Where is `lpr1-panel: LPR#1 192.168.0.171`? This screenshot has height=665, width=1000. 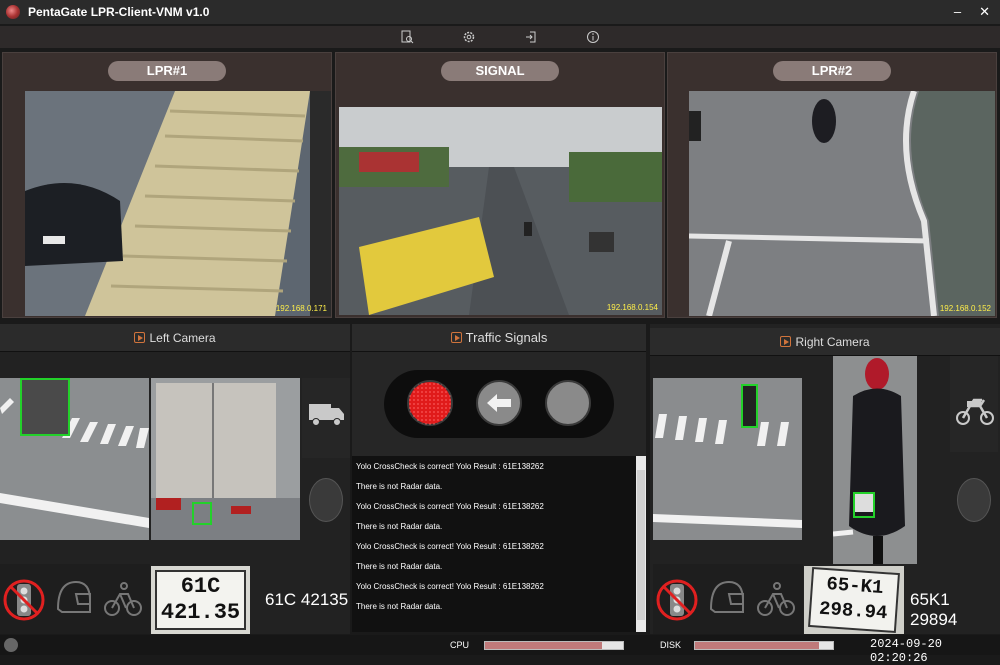 lpr1-panel: LPR#1 192.168.0.171 is located at coordinates (167, 185).